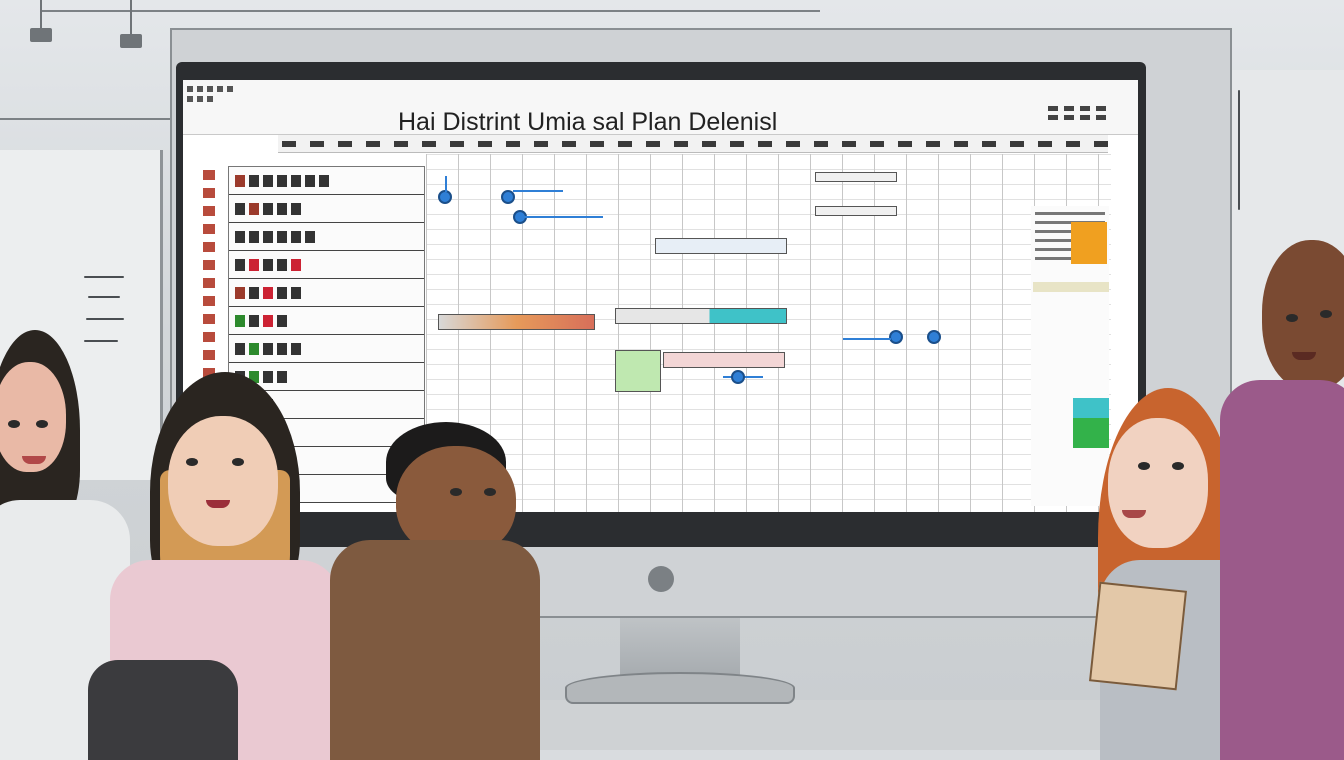 The height and width of the screenshot is (760, 1344). Describe the element at coordinates (693, 144) in the screenshot. I see `column-header-strip` at that location.